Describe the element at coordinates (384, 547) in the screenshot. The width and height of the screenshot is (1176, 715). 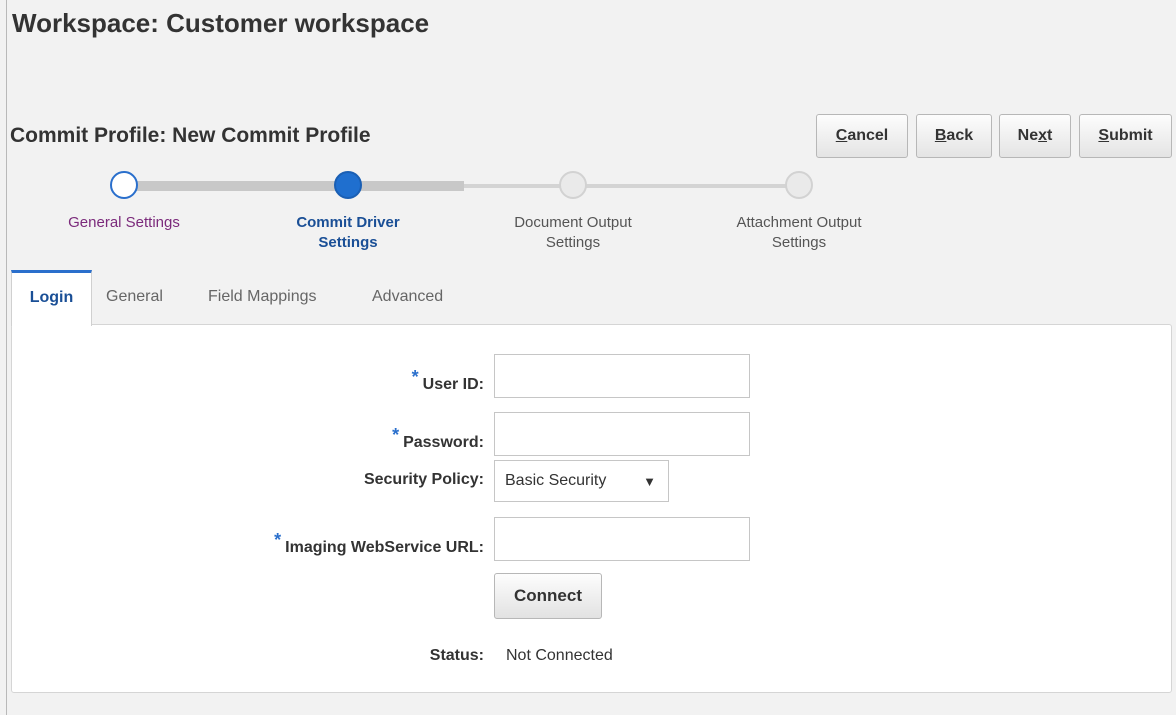
I see `imaging-url-label-text: Imaging WebService URL:` at that location.